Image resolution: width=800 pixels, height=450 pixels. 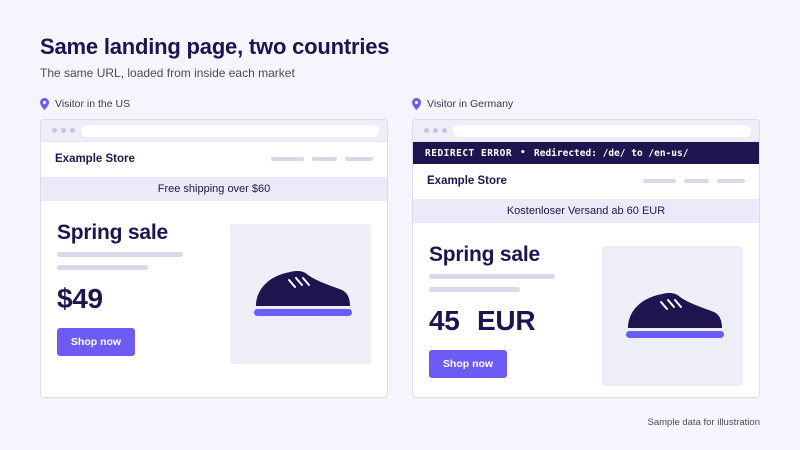 I want to click on visitor-label-text: Visitor in Germany, so click(x=470, y=104).